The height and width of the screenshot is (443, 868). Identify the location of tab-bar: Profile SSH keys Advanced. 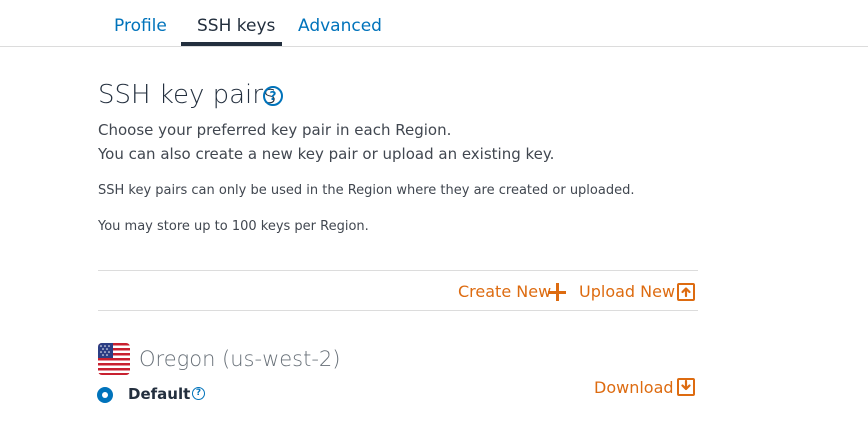
(434, 23).